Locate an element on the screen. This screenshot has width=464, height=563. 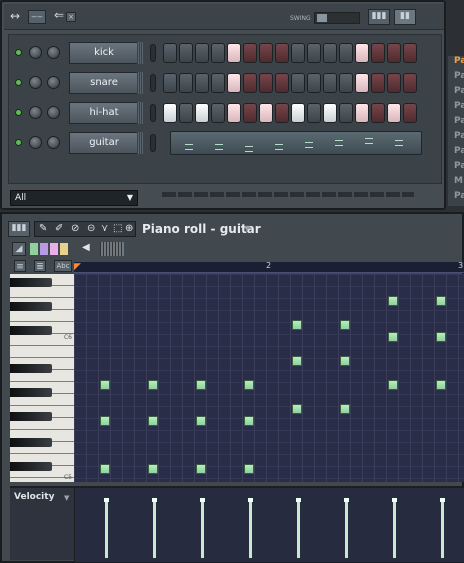
keyboard-toggle-icon: ≡ is located at coordinates (20, 266).